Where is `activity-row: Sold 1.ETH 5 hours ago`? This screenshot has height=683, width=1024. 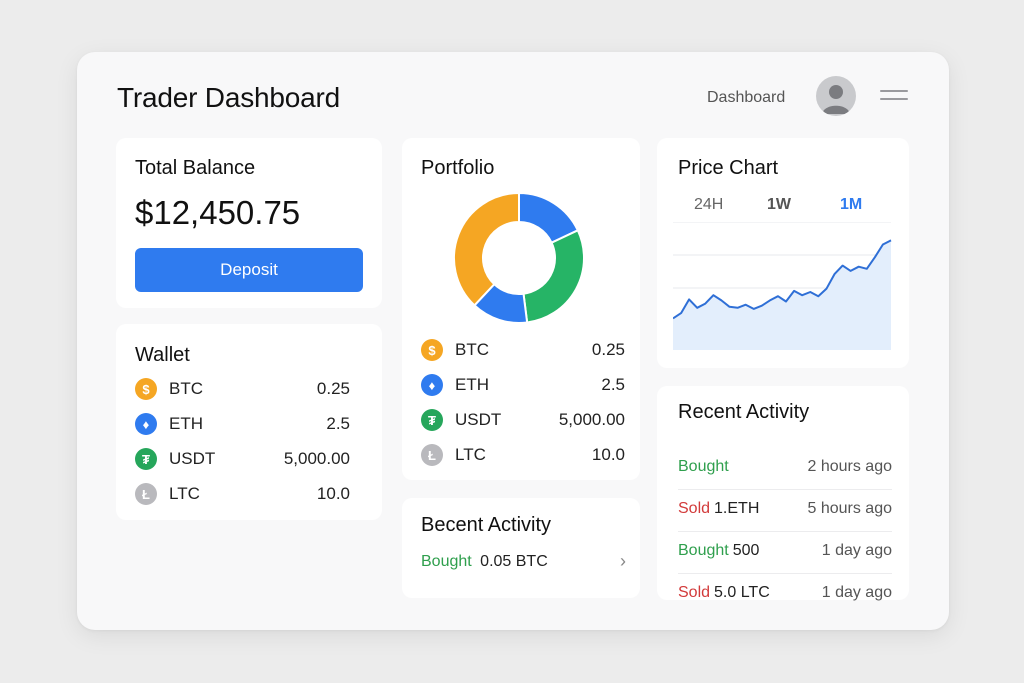 activity-row: Sold 1.ETH 5 hours ago is located at coordinates (785, 511).